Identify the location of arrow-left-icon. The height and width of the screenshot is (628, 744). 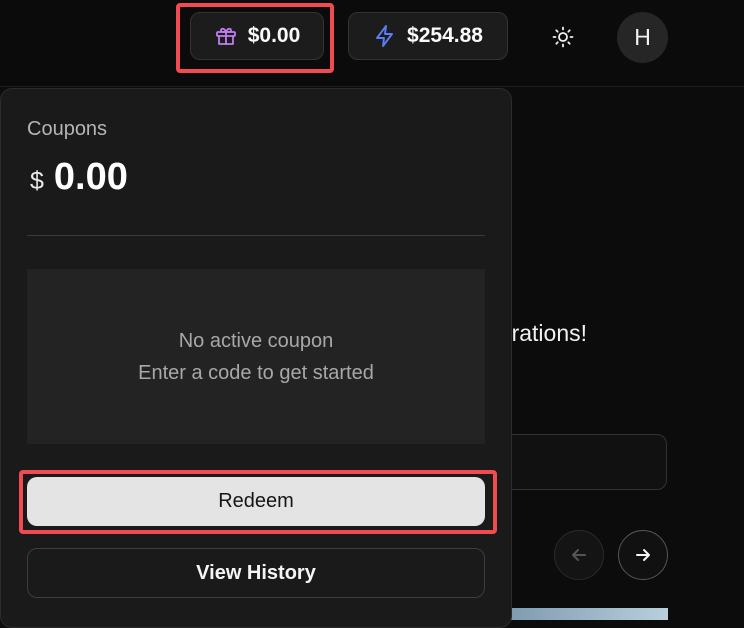
(579, 555).